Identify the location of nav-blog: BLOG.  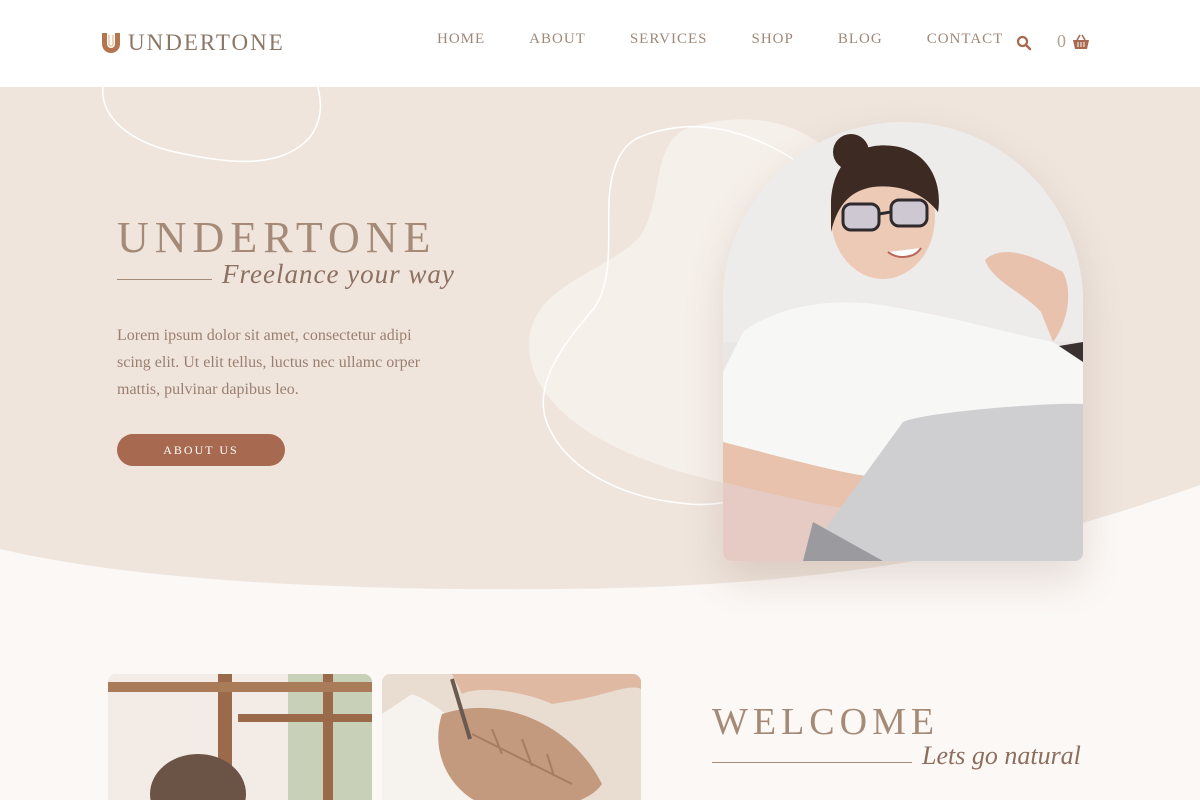
(860, 39).